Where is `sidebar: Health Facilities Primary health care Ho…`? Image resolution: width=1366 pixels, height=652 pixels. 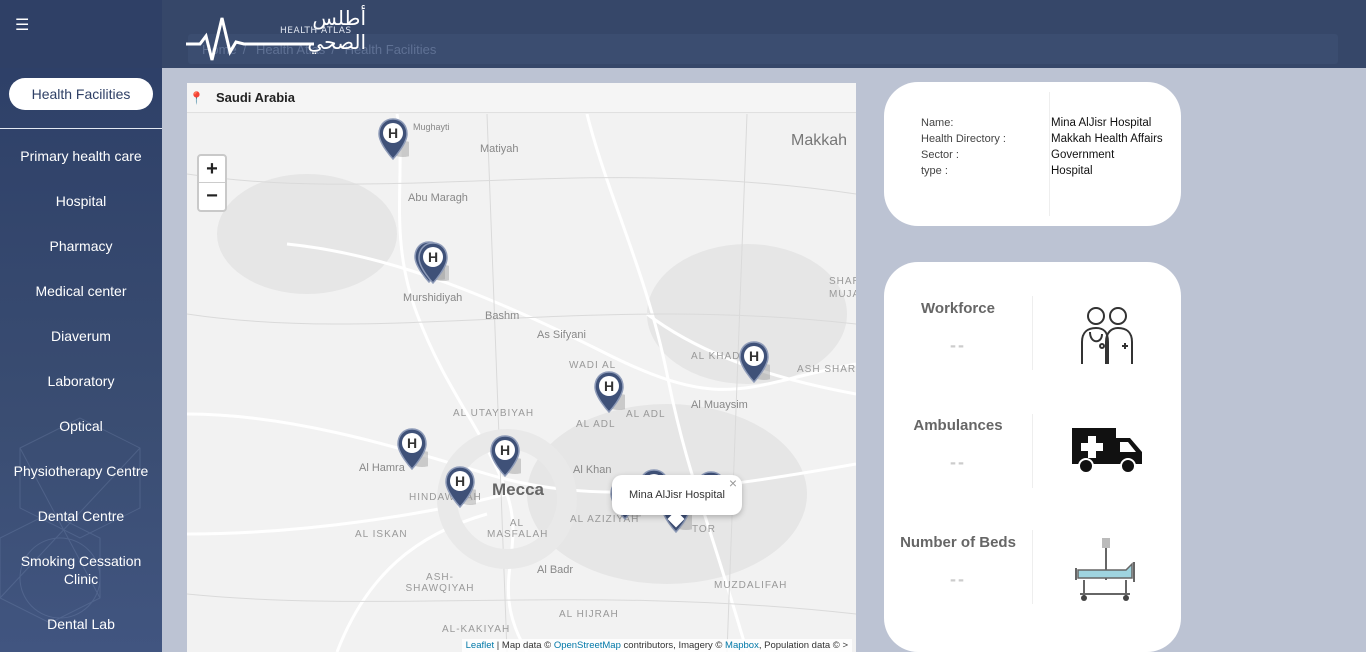
sidebar: Health Facilities Primary health care Ho… is located at coordinates (81, 360).